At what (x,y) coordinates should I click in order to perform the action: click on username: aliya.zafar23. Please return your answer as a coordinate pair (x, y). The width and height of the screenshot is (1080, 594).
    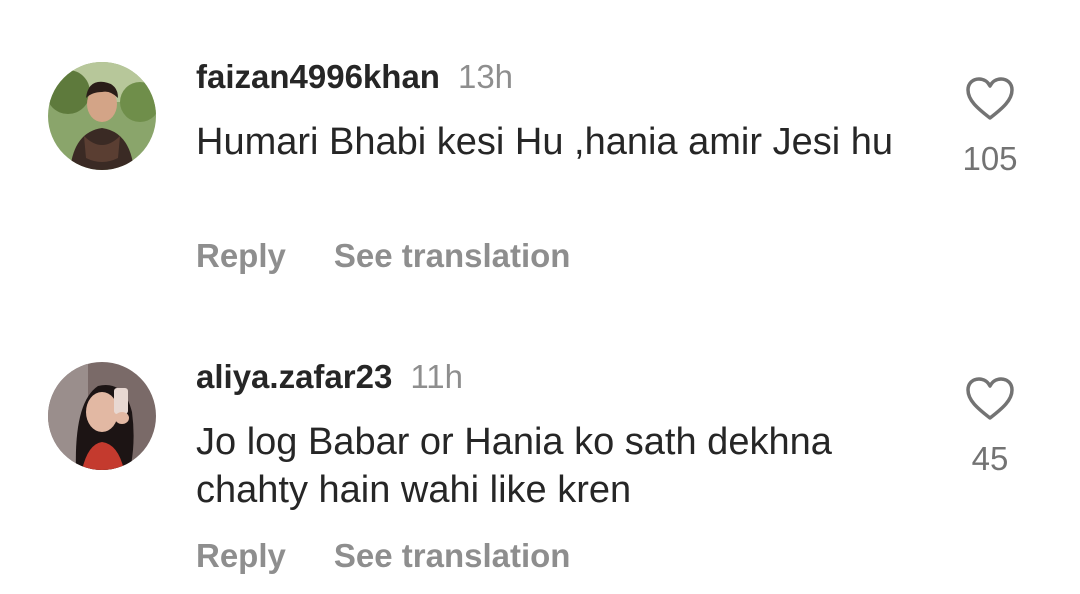
    Looking at the image, I should click on (294, 376).